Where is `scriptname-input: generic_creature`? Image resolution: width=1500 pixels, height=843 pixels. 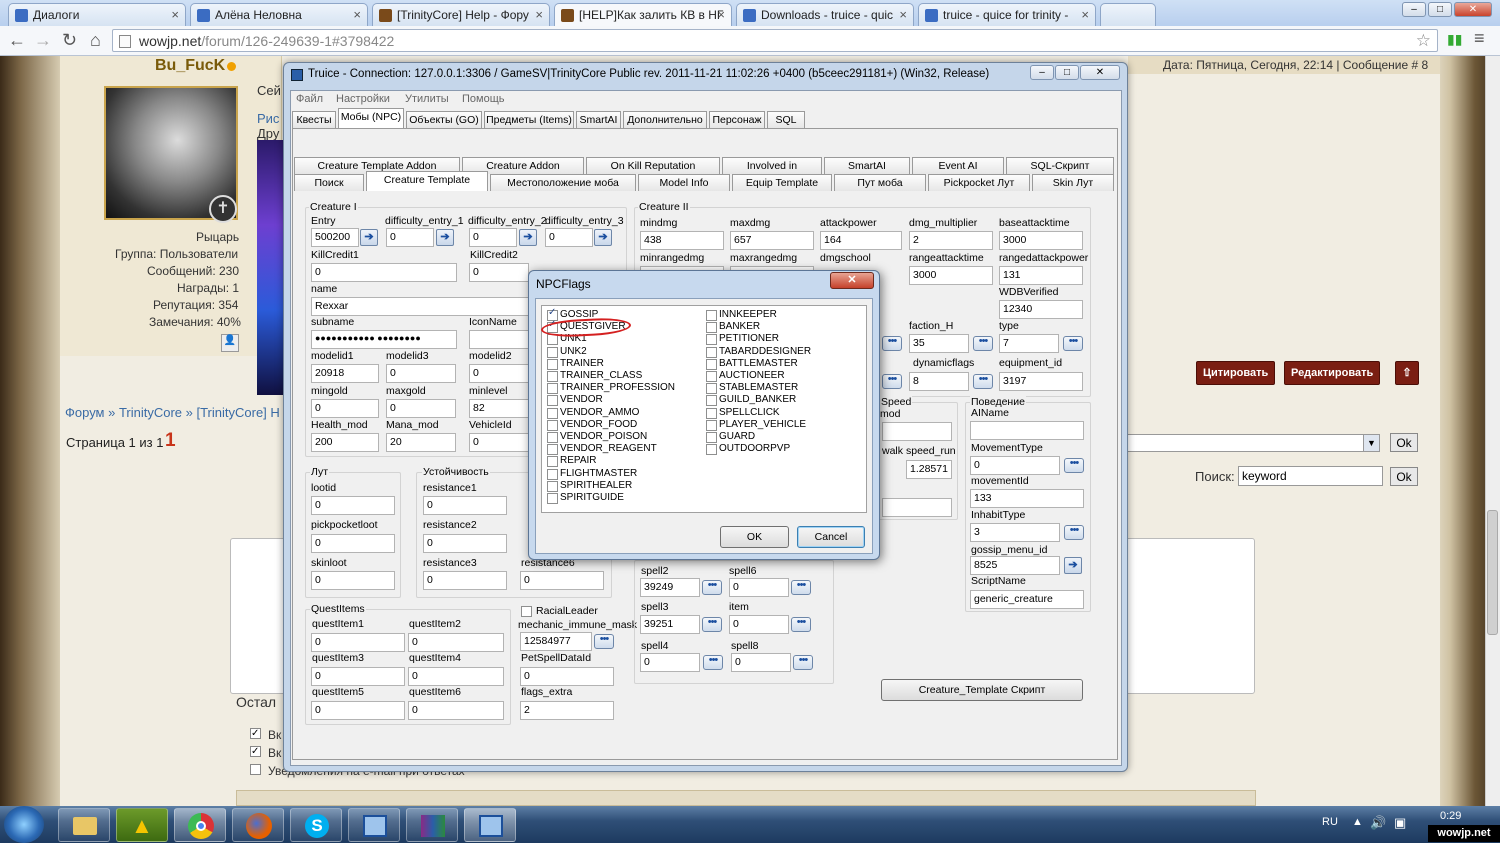
scriptname-input: generic_creature is located at coordinates (1027, 599).